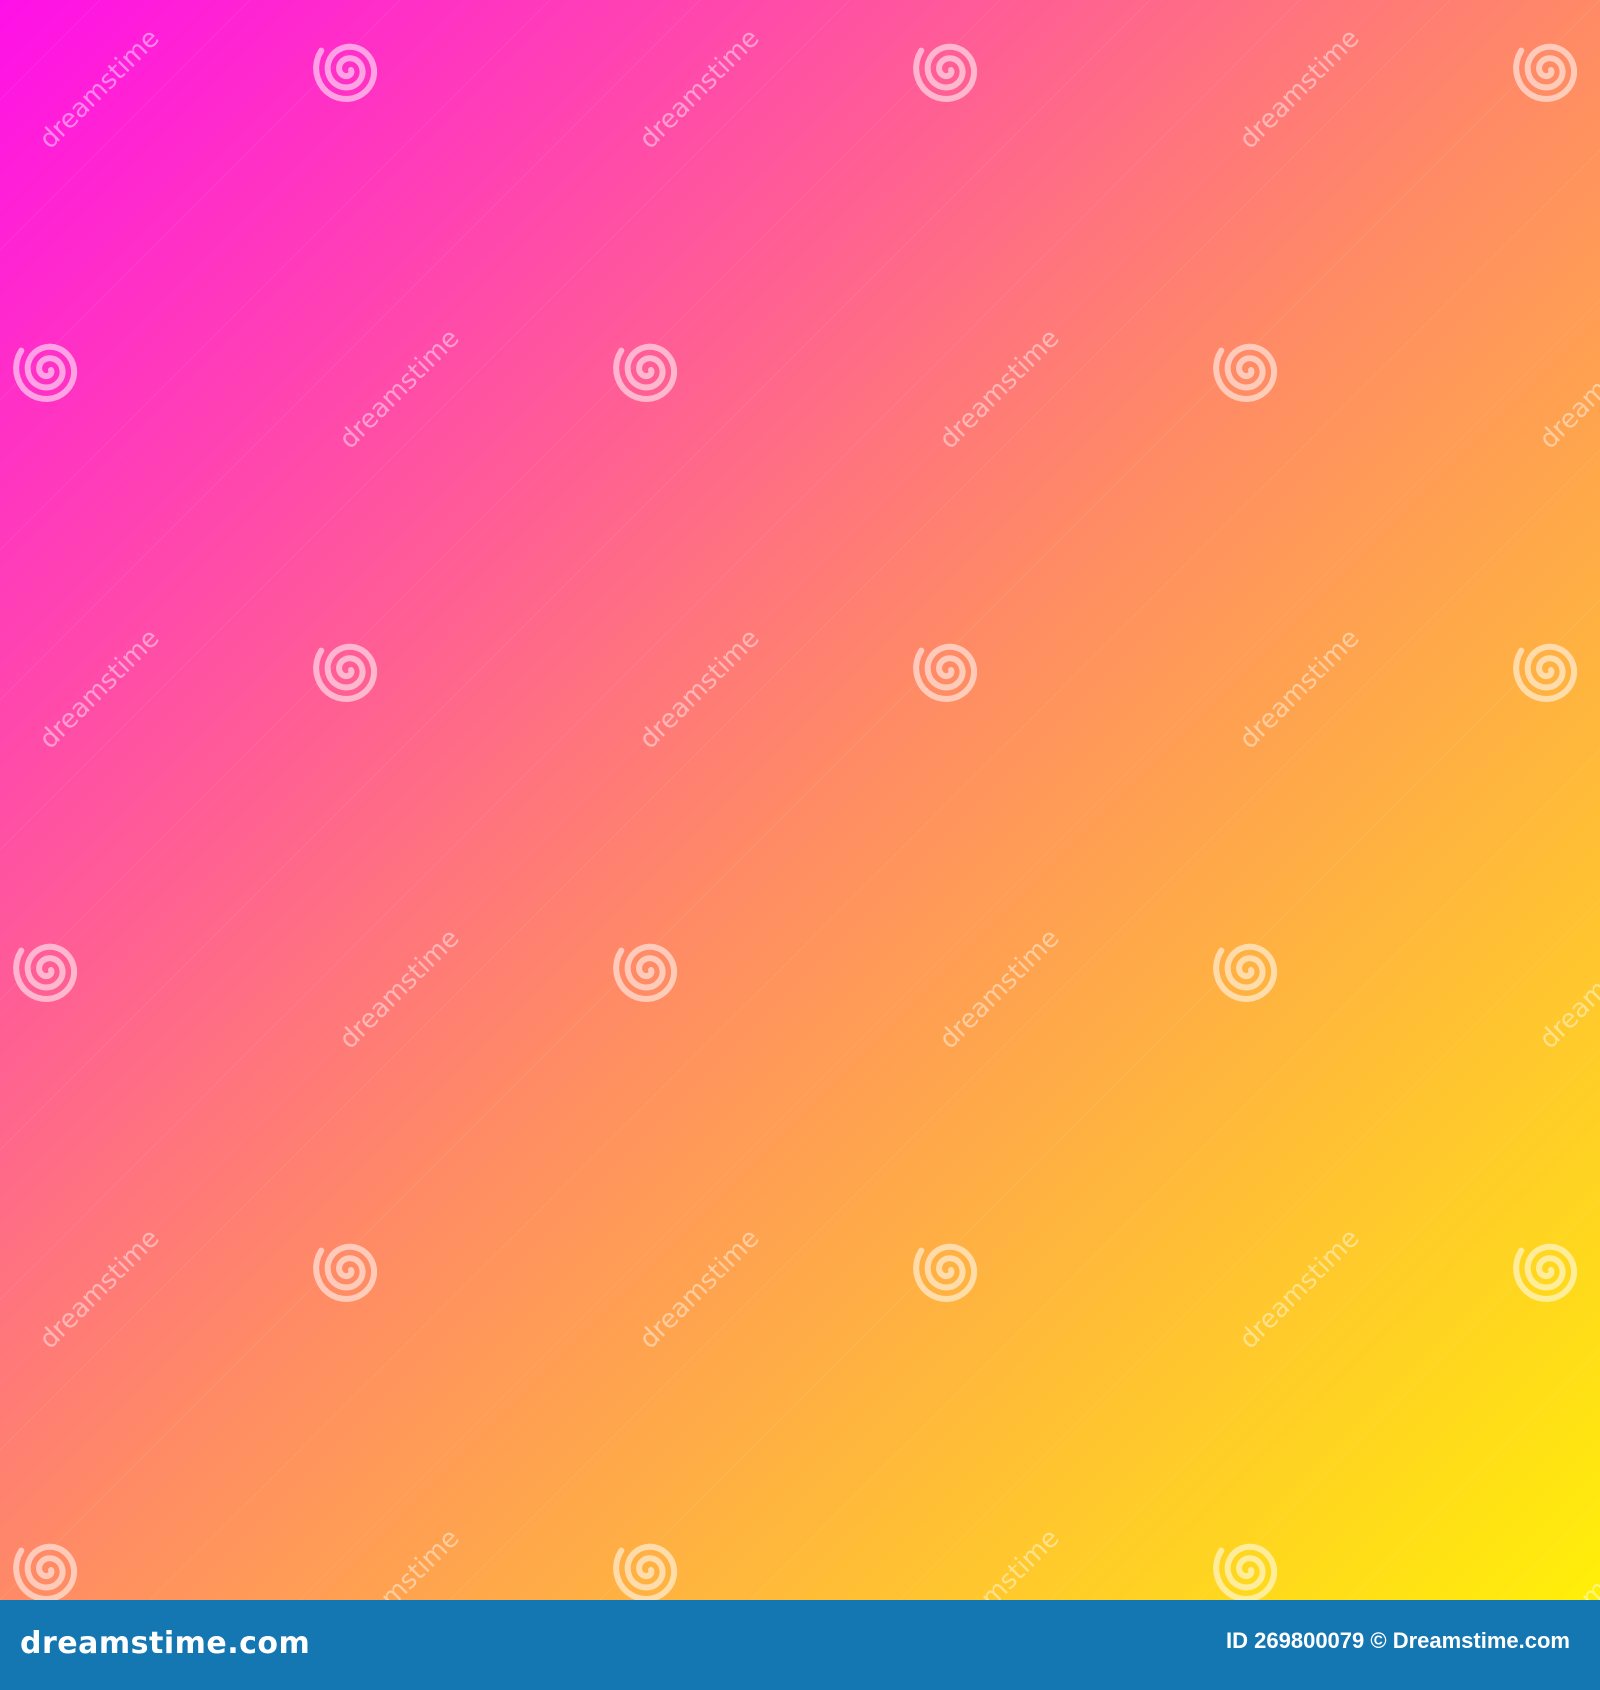  I want to click on brand-label: dreamstime.com, so click(165, 1643).